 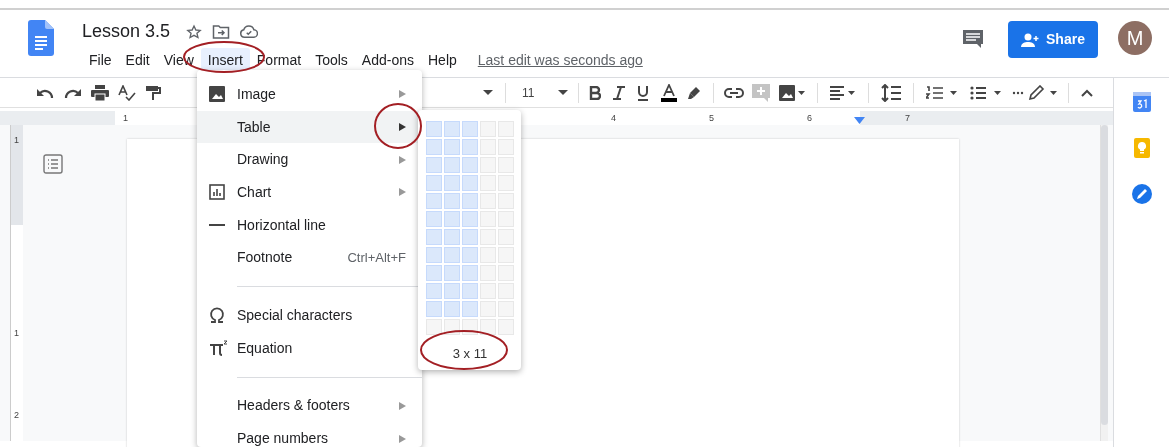 I want to click on star-icon, so click(x=194, y=31).